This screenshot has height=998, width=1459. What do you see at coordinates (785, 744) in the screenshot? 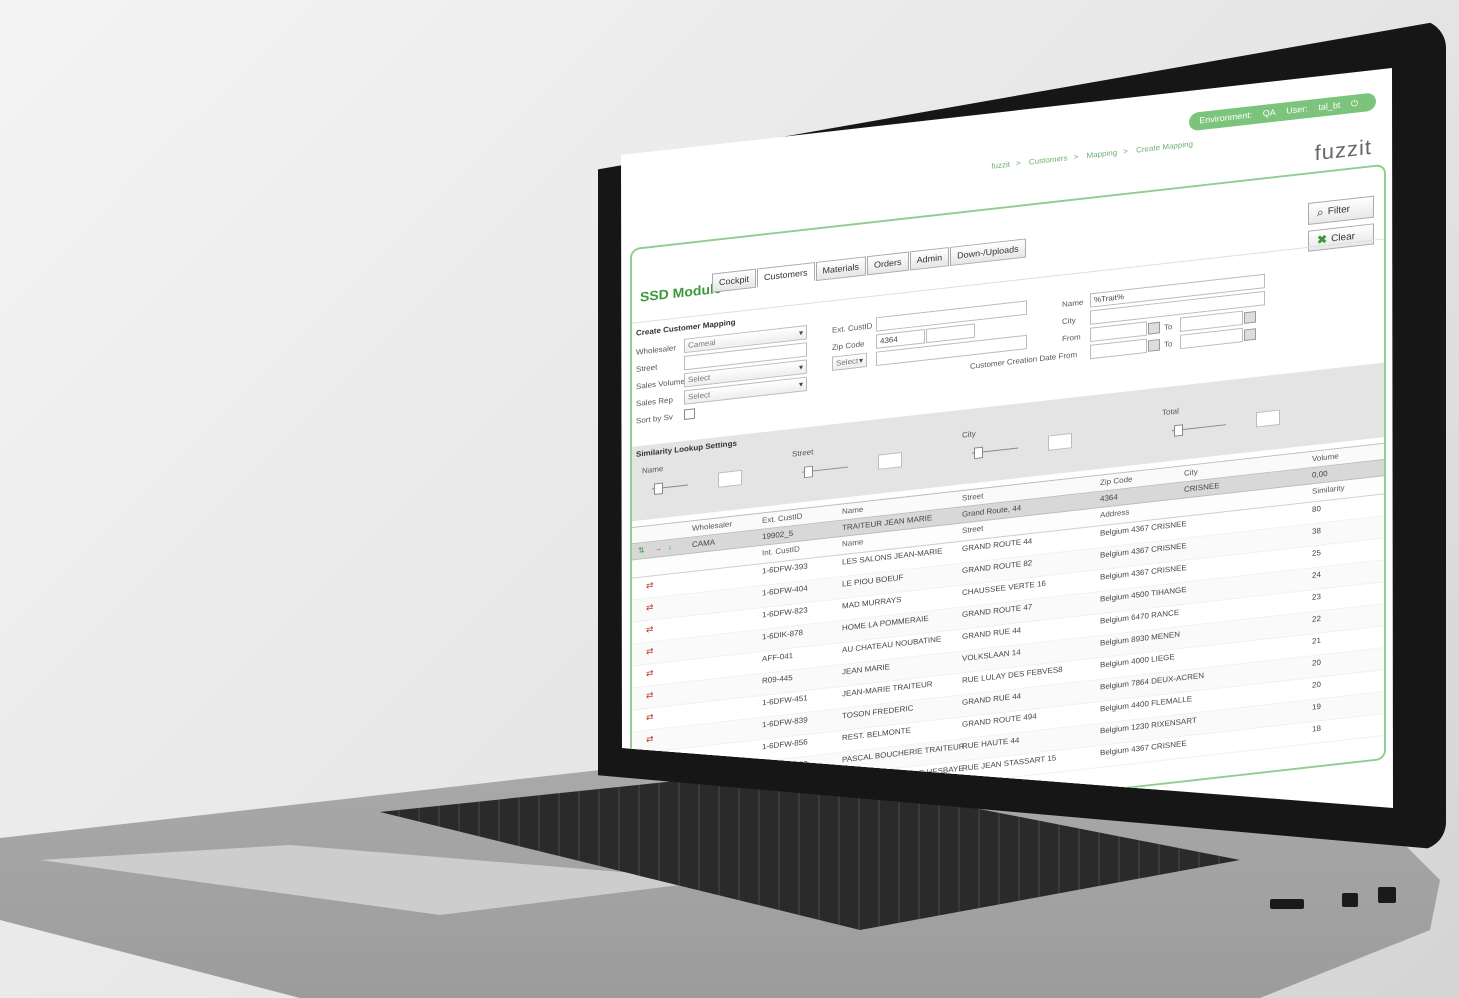
I see `cell-int-custid: 1-6DFW-856` at bounding box center [785, 744].